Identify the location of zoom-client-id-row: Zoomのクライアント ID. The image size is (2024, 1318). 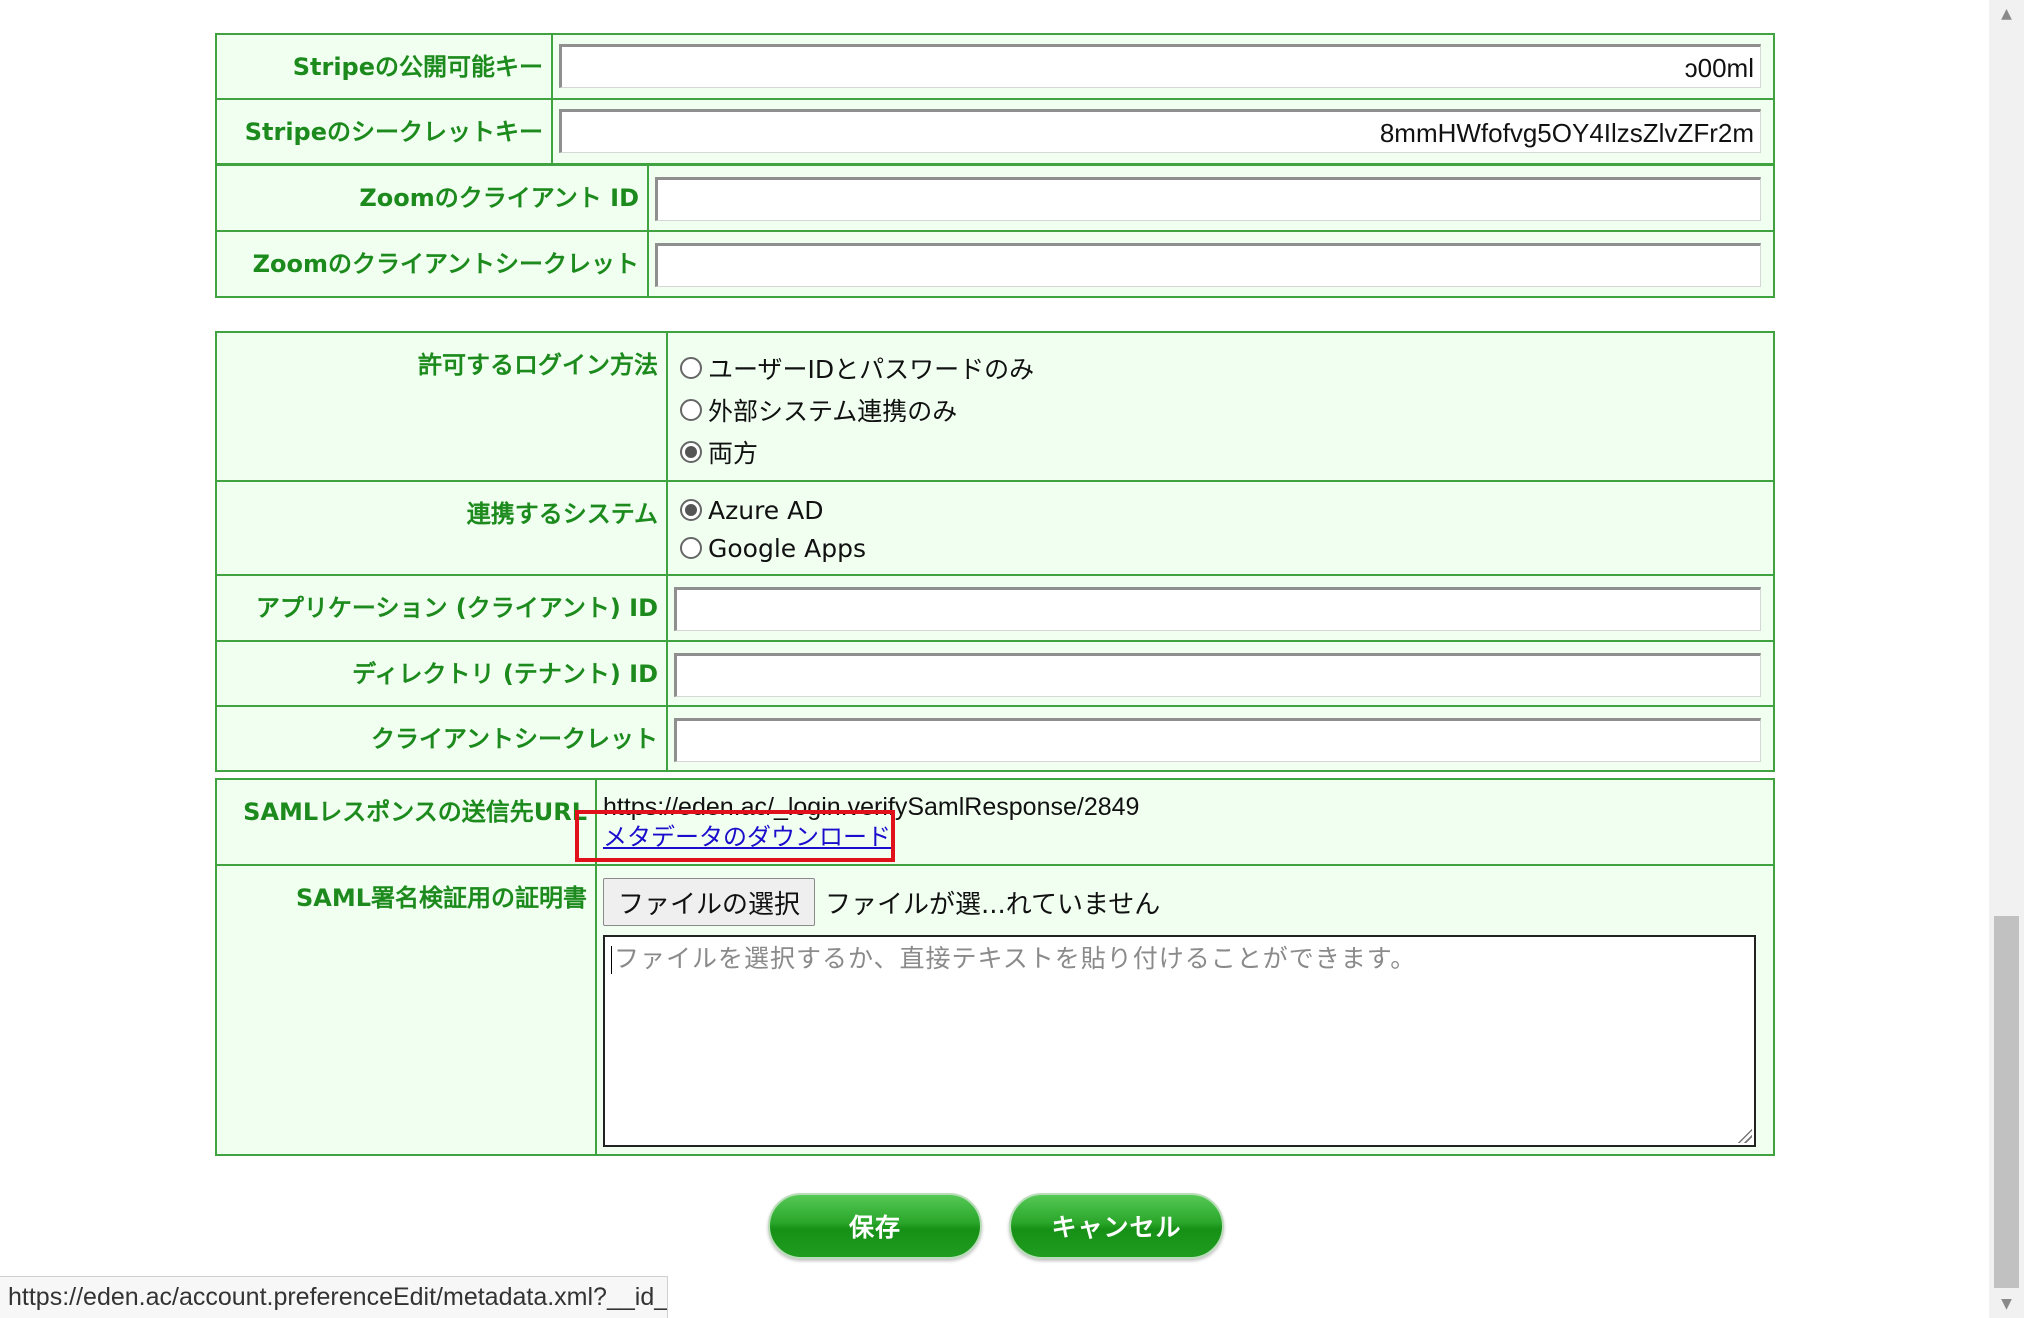
(995, 198).